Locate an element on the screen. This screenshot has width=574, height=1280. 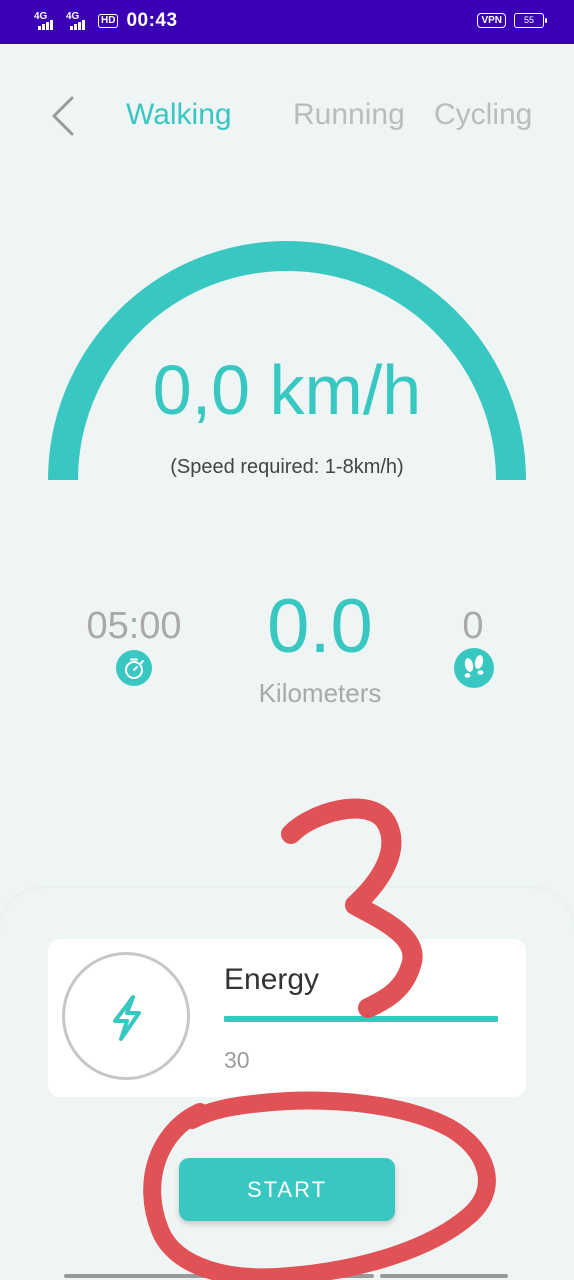
status-bar: 4G 4G HD 00:43 VPN 55 is located at coordinates (287, 22).